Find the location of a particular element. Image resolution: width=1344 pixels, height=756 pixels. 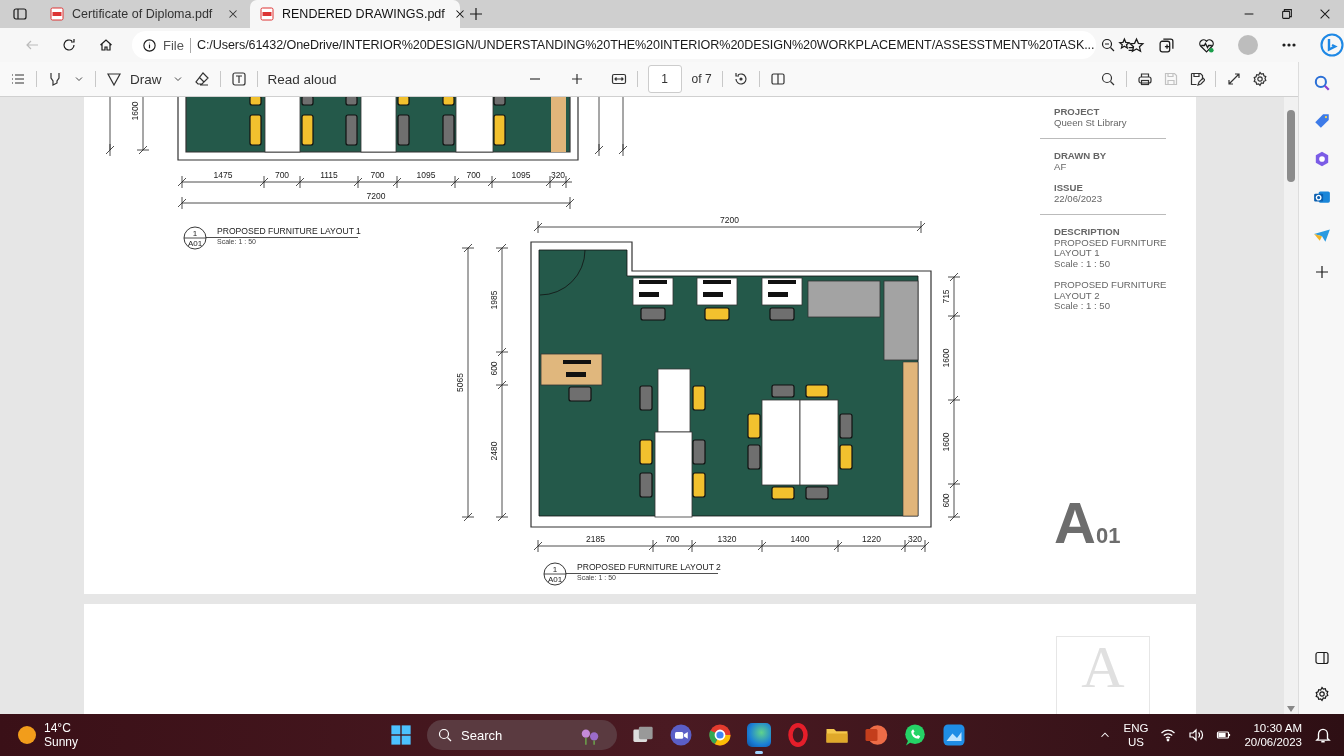

favorite-star-icon is located at coordinates (1137, 45).